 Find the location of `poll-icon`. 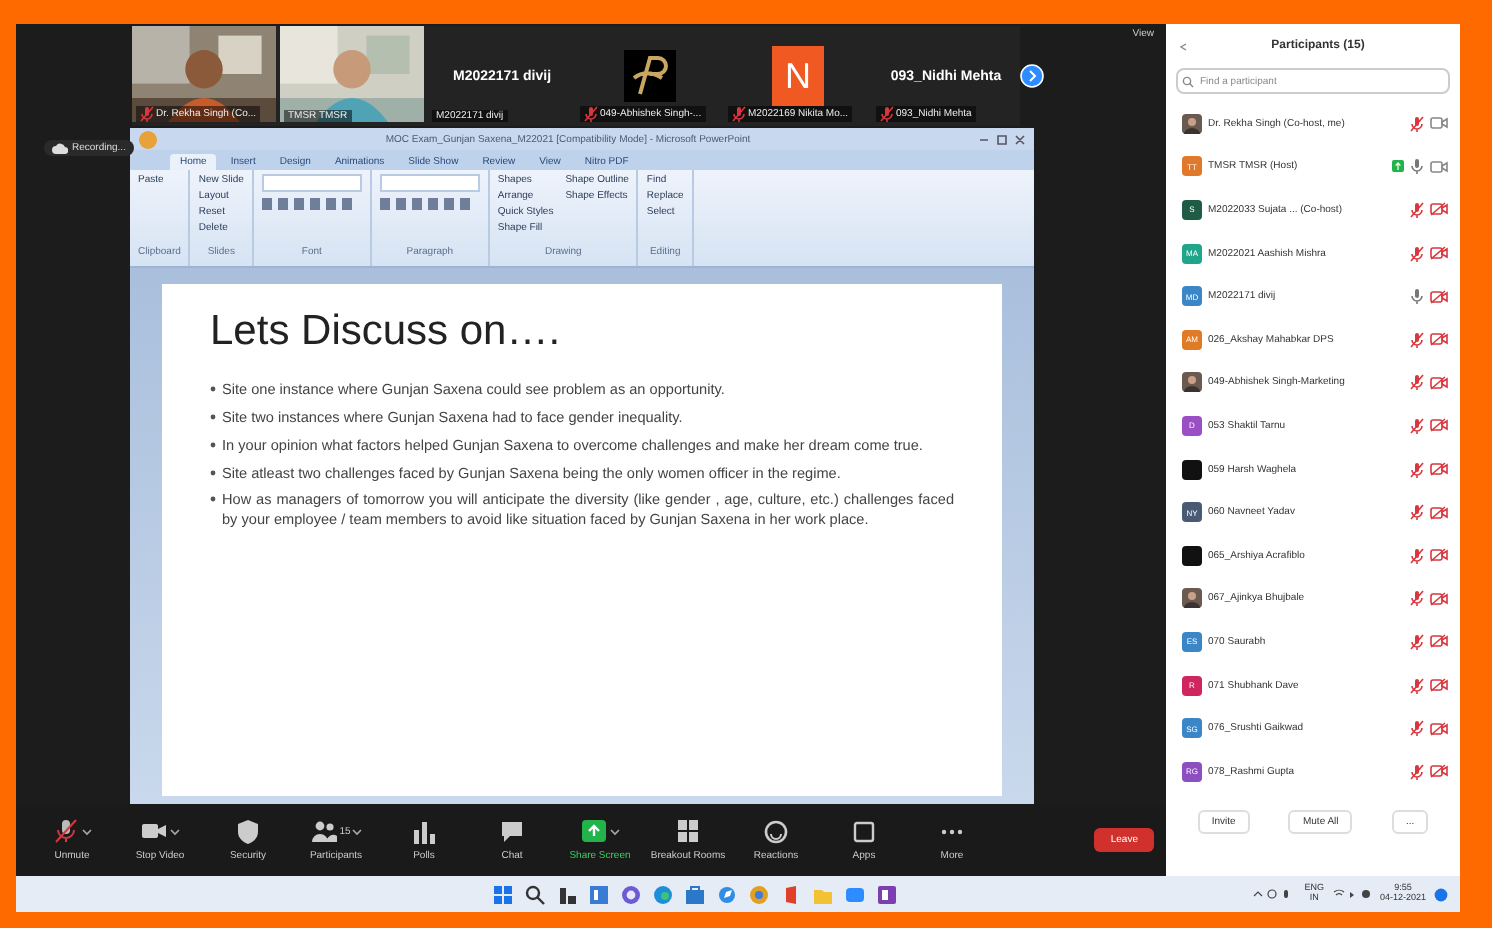

poll-icon is located at coordinates (424, 832).